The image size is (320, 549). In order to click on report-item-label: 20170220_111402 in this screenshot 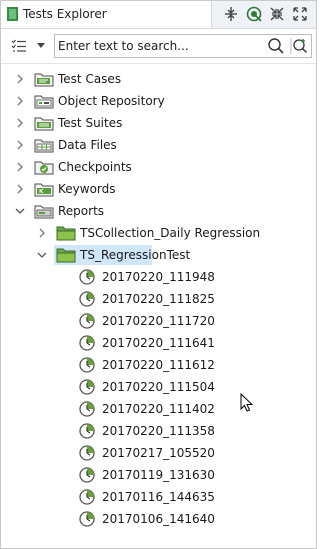, I will do `click(158, 409)`.